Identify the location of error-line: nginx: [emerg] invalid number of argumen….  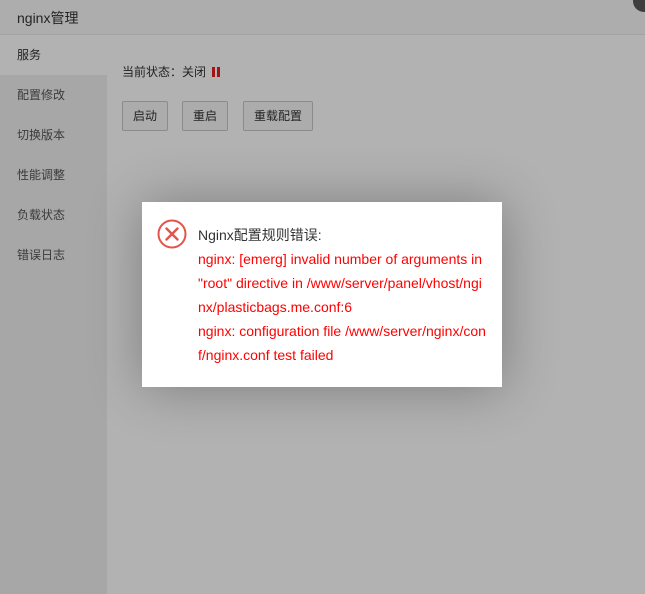
(340, 283).